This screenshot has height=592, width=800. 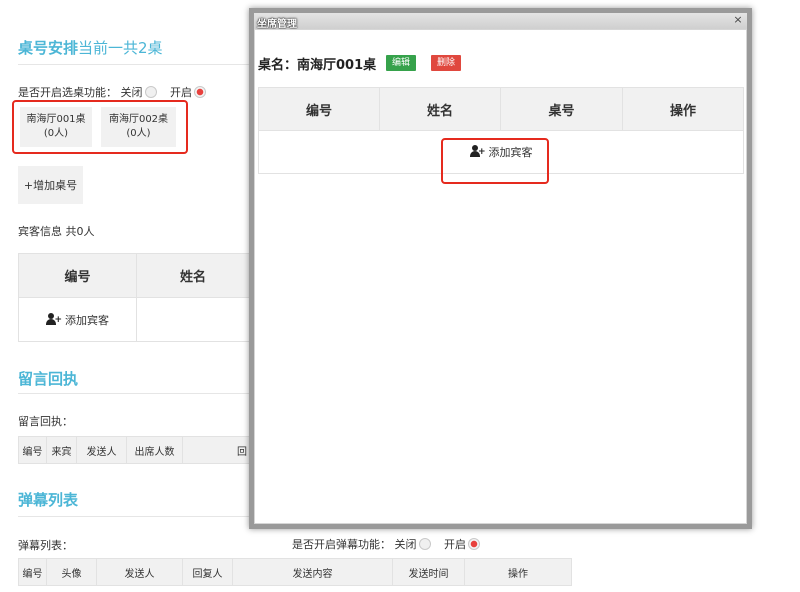 I want to click on desk-name: 桌名：南海厅001桌, so click(x=317, y=65).